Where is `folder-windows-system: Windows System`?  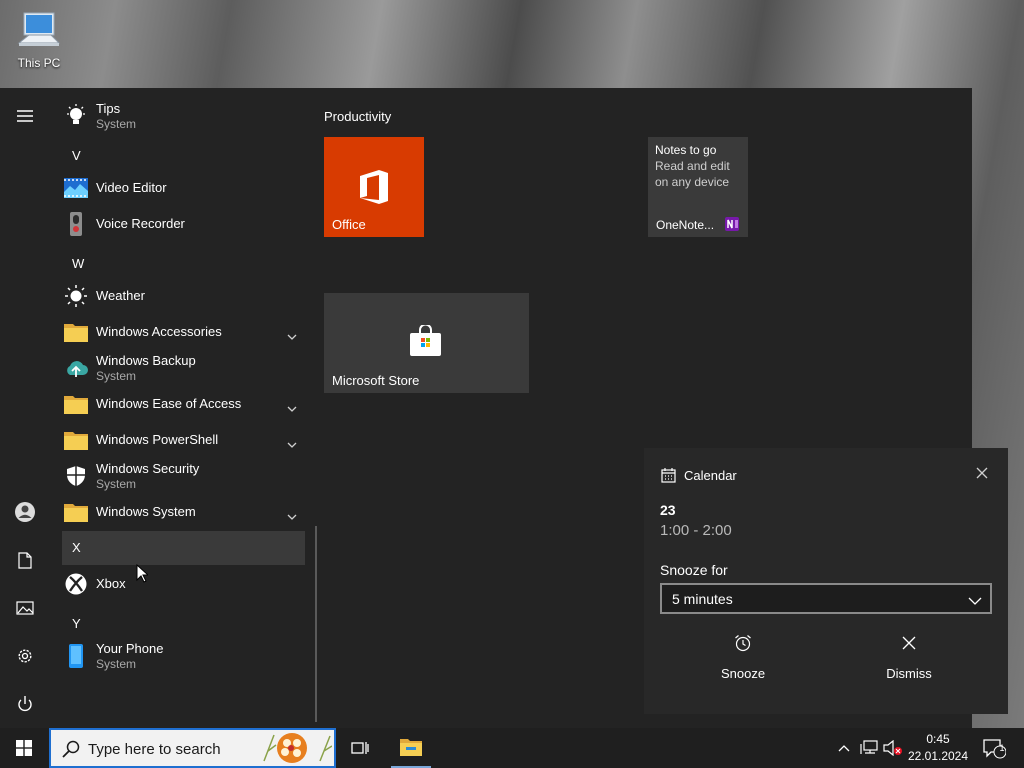 folder-windows-system: Windows System is located at coordinates (183, 512).